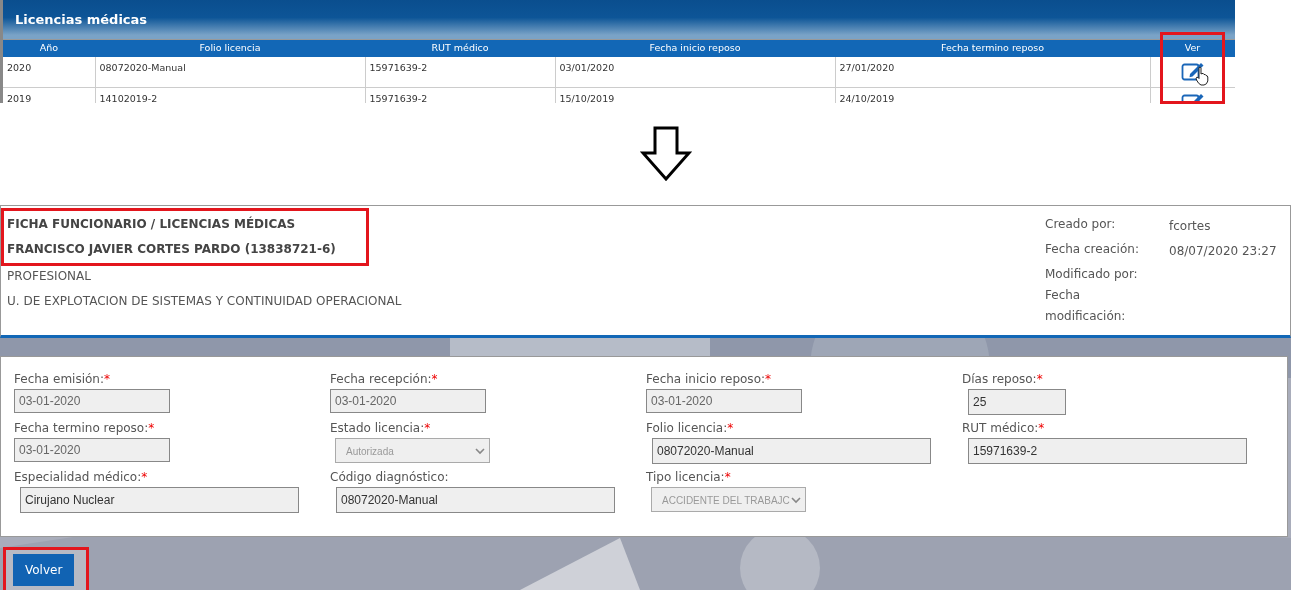 The width and height of the screenshot is (1291, 592). Describe the element at coordinates (1017, 402) in the screenshot. I see `input-field: 25` at that location.